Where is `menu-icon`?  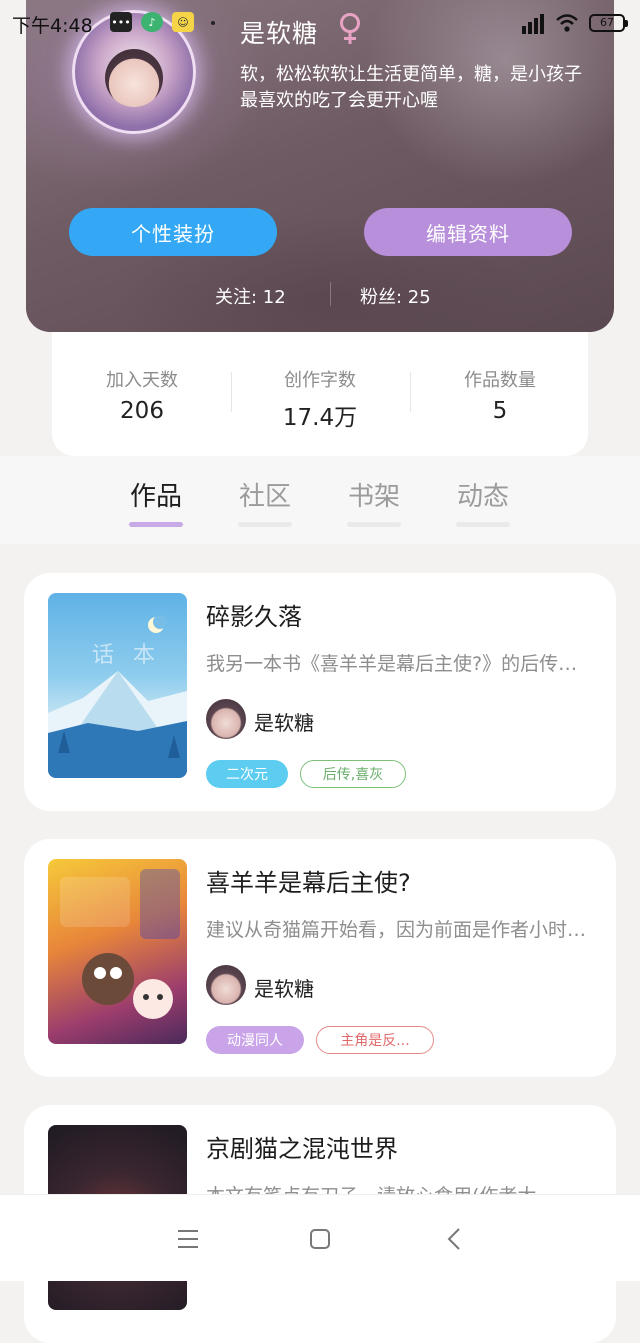 menu-icon is located at coordinates (188, 1239).